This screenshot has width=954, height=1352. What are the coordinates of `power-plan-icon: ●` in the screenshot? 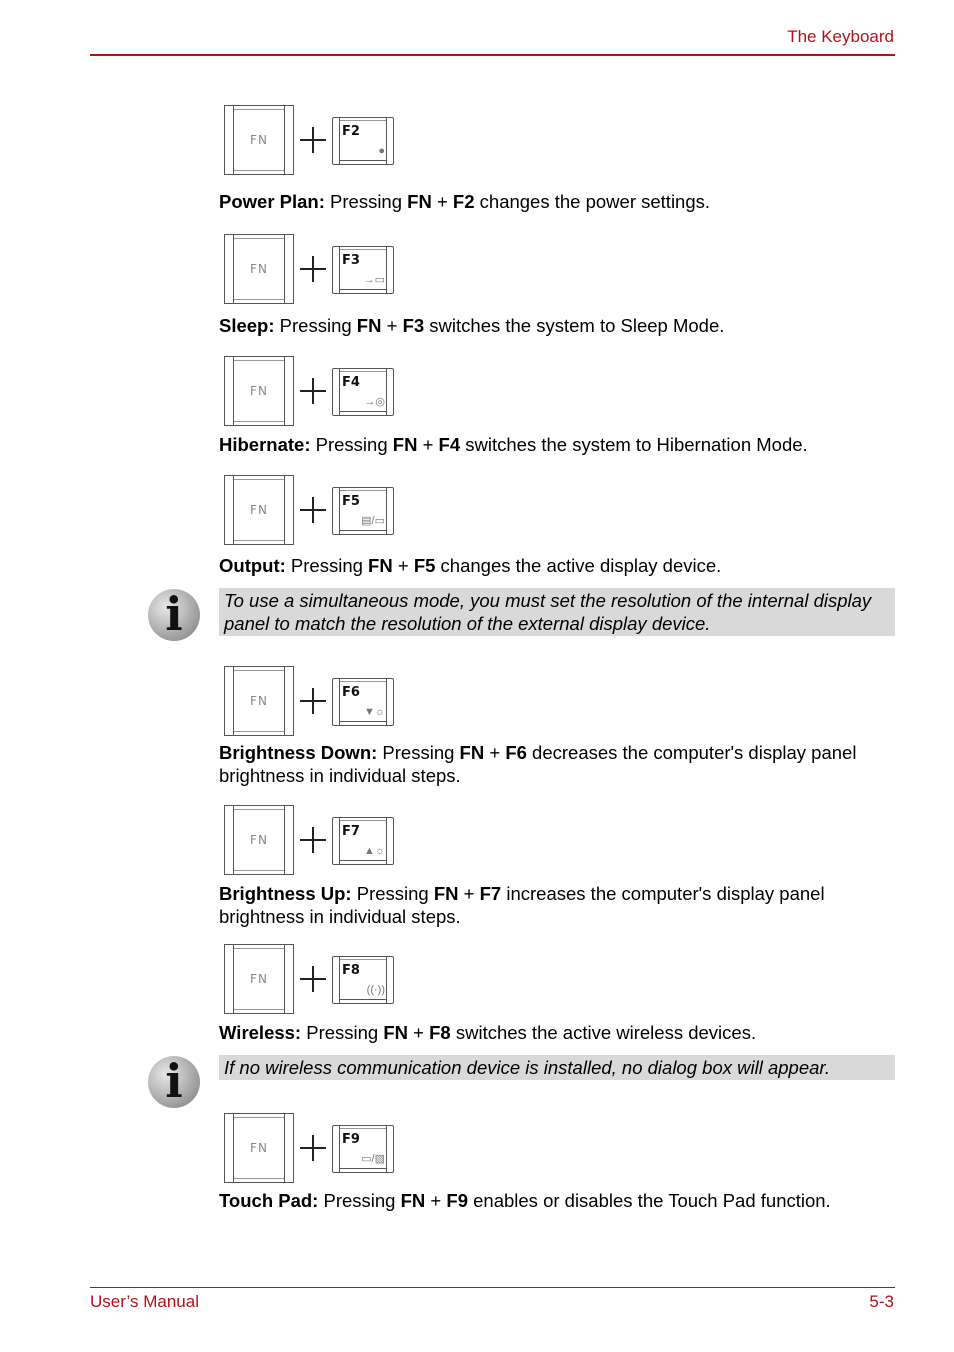 It's located at (381, 151).